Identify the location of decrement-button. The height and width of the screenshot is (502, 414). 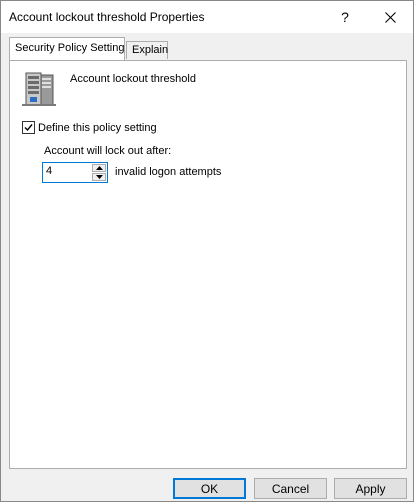
(99, 177).